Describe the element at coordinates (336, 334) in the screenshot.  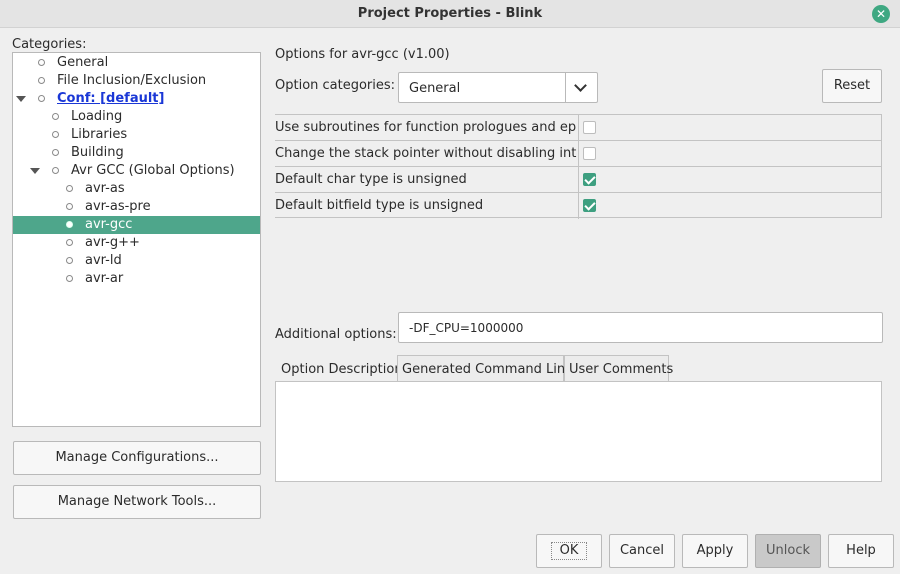
I see `additional-options-label: Additional options:` at that location.